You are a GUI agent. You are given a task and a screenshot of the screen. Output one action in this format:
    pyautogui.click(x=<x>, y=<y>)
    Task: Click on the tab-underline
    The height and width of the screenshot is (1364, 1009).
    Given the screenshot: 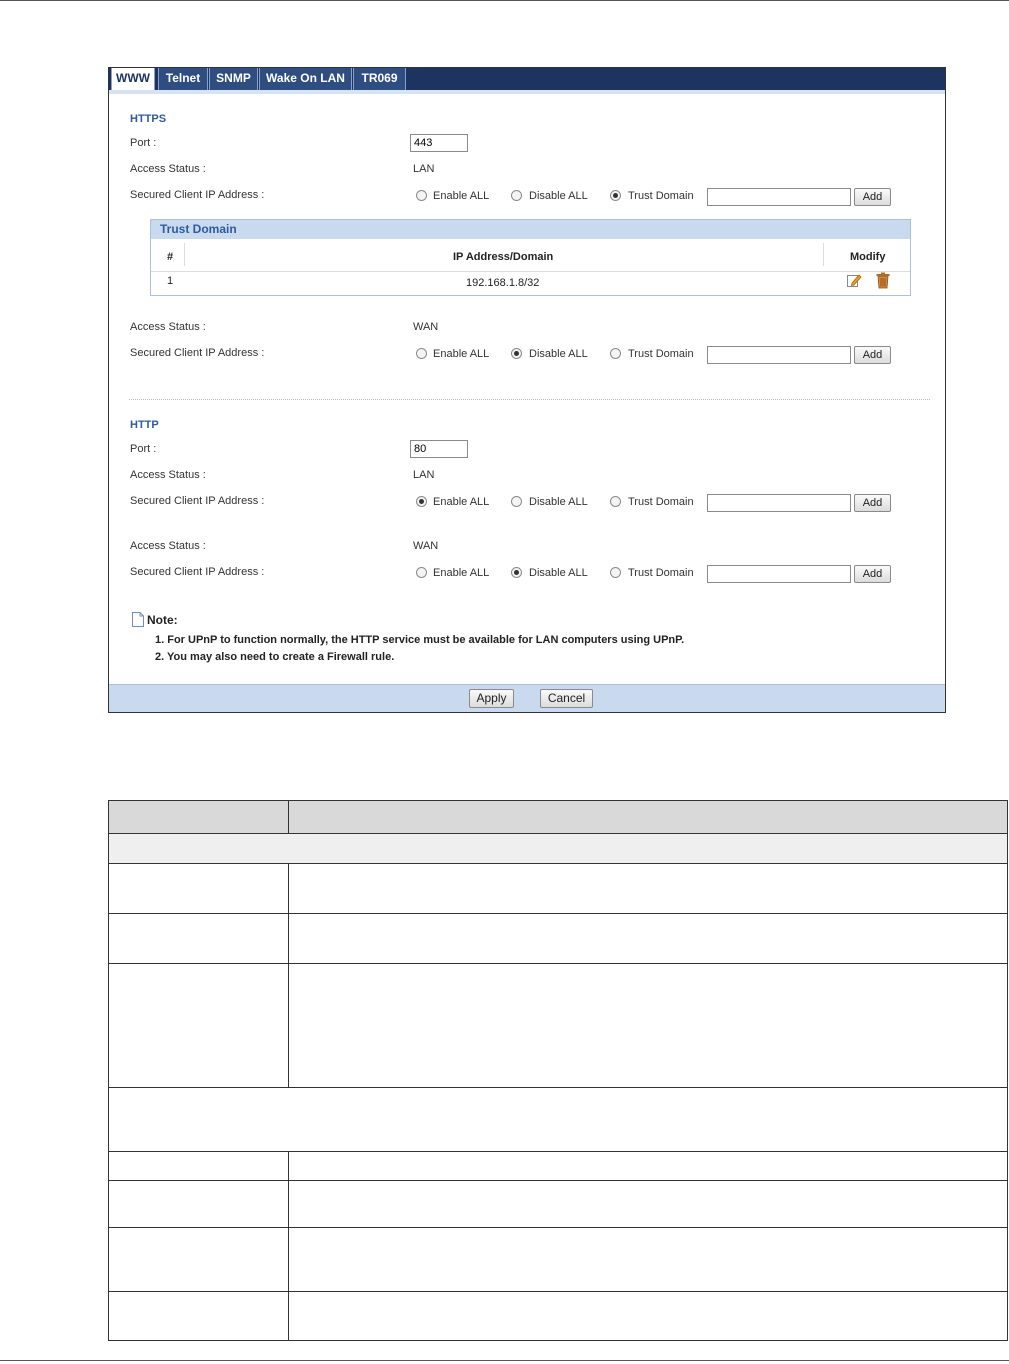 What is the action you would take?
    pyautogui.click(x=527, y=92)
    